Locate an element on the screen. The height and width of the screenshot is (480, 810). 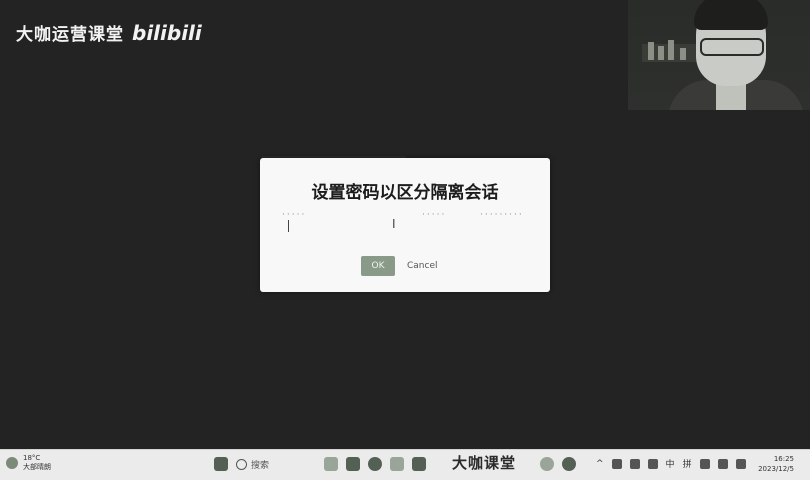
start-menu-icon is located at coordinates (221, 464).